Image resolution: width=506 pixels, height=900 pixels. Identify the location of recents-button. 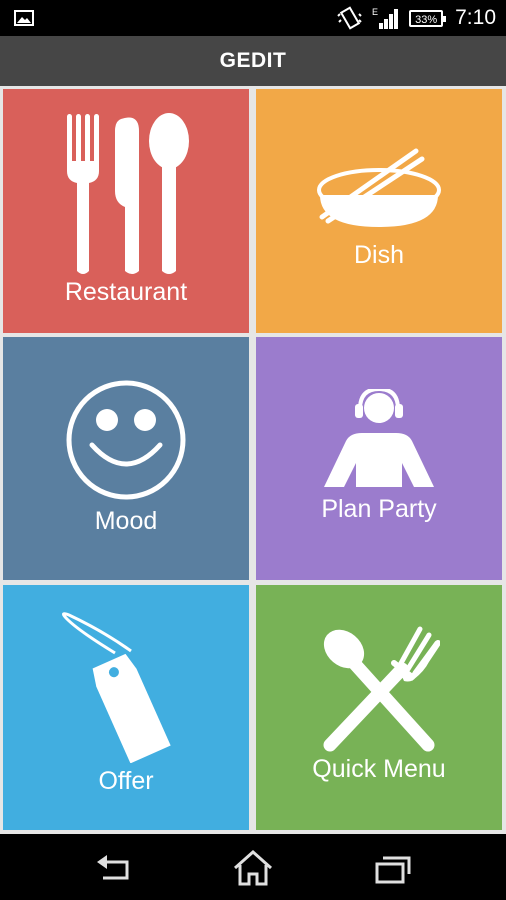
(393, 868).